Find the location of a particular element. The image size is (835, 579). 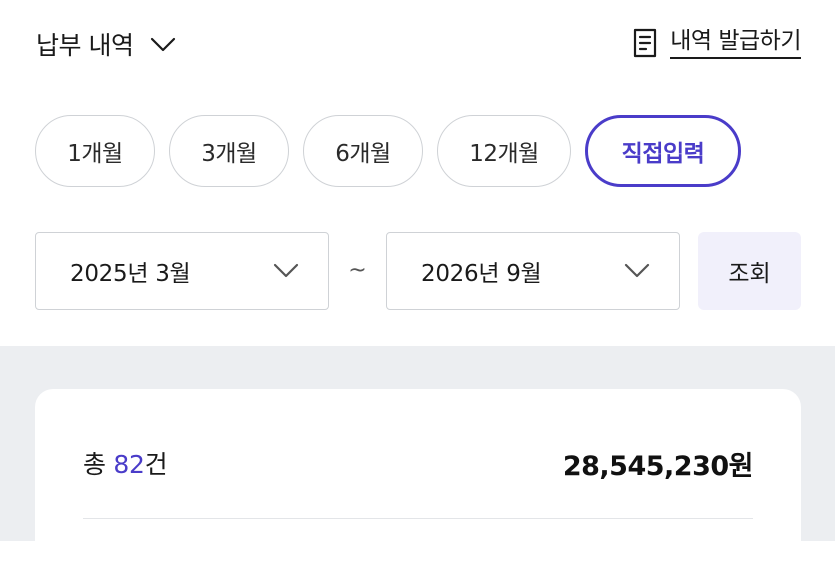

divider is located at coordinates (418, 518).